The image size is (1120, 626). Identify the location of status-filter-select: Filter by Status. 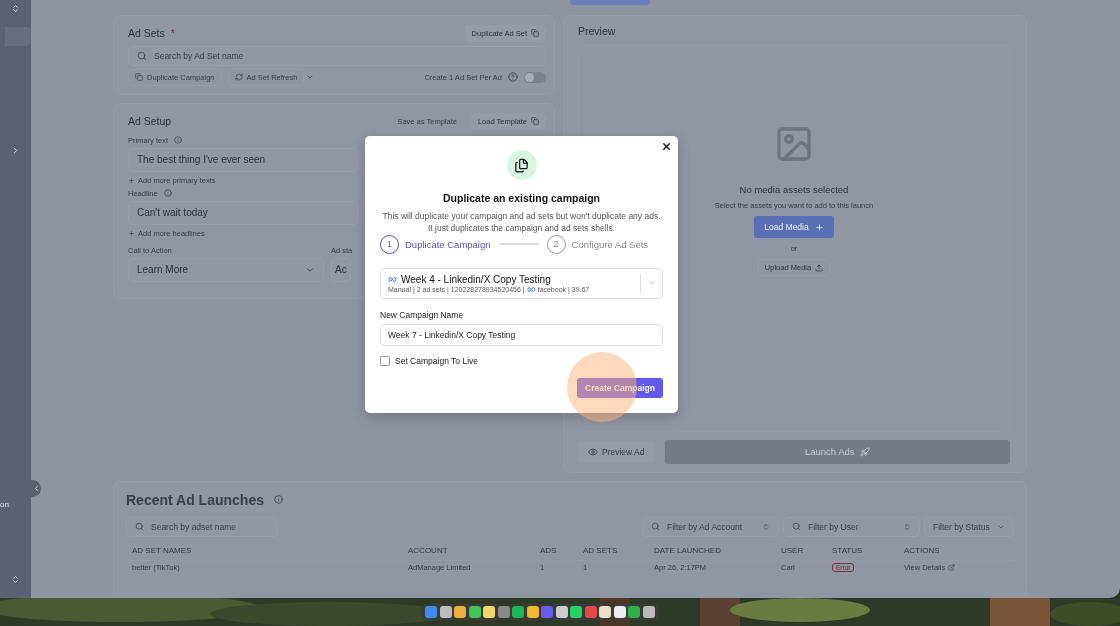
(969, 526).